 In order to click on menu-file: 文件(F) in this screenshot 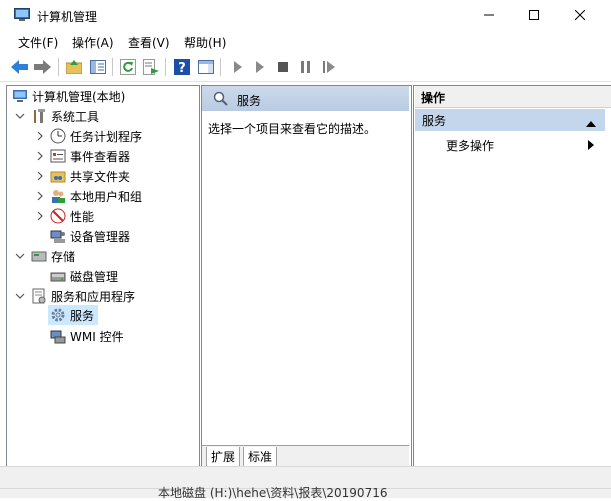, I will do `click(38, 42)`.